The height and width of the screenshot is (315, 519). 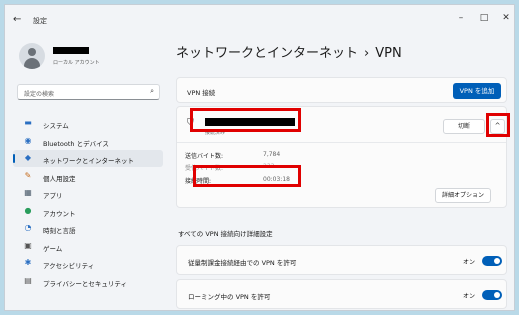 I want to click on advanced-options-button: 詳細オプション, so click(x=463, y=195).